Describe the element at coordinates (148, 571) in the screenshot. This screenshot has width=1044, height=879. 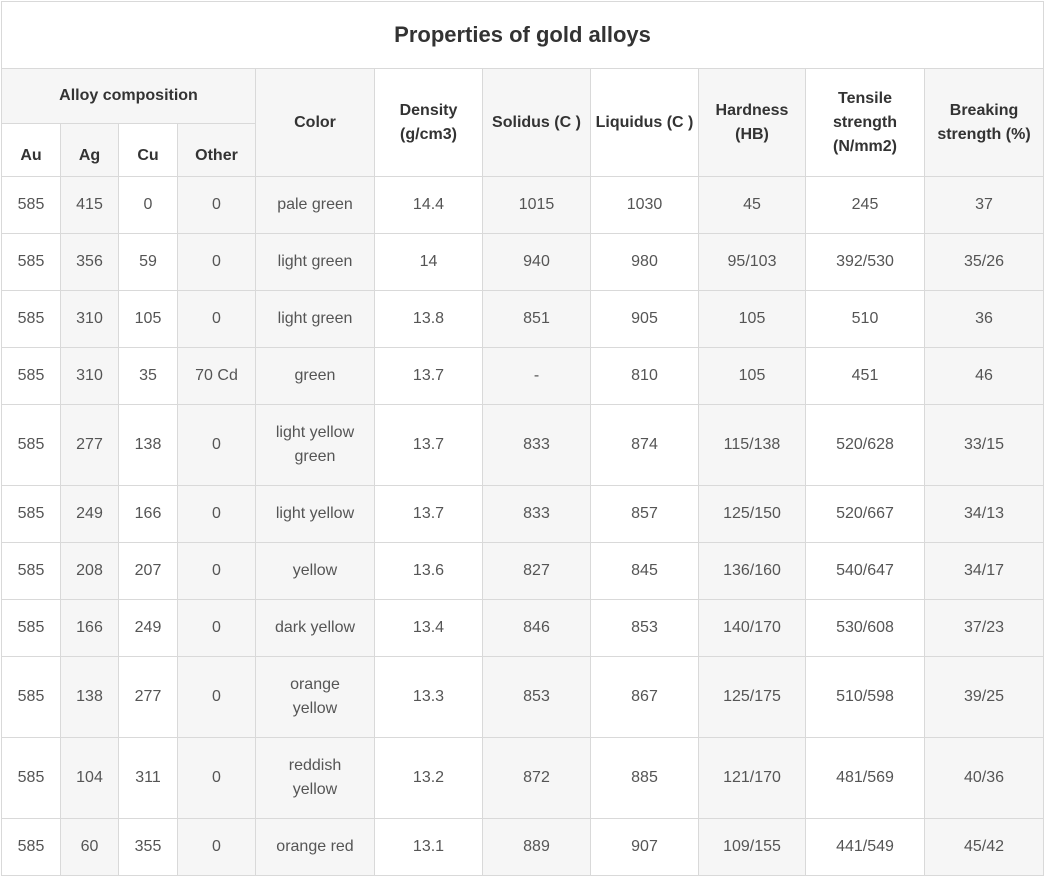
I see `cell-cu: 207` at that location.